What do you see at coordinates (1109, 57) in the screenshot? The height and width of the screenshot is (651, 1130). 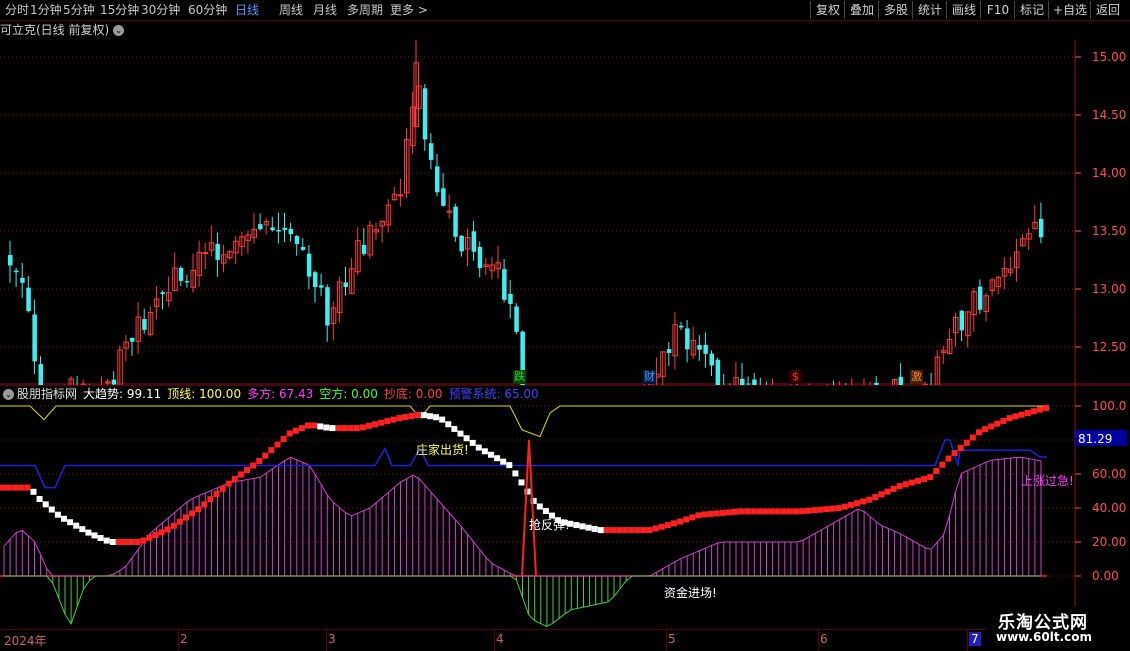 I see `price-axis-label: 15.00` at bounding box center [1109, 57].